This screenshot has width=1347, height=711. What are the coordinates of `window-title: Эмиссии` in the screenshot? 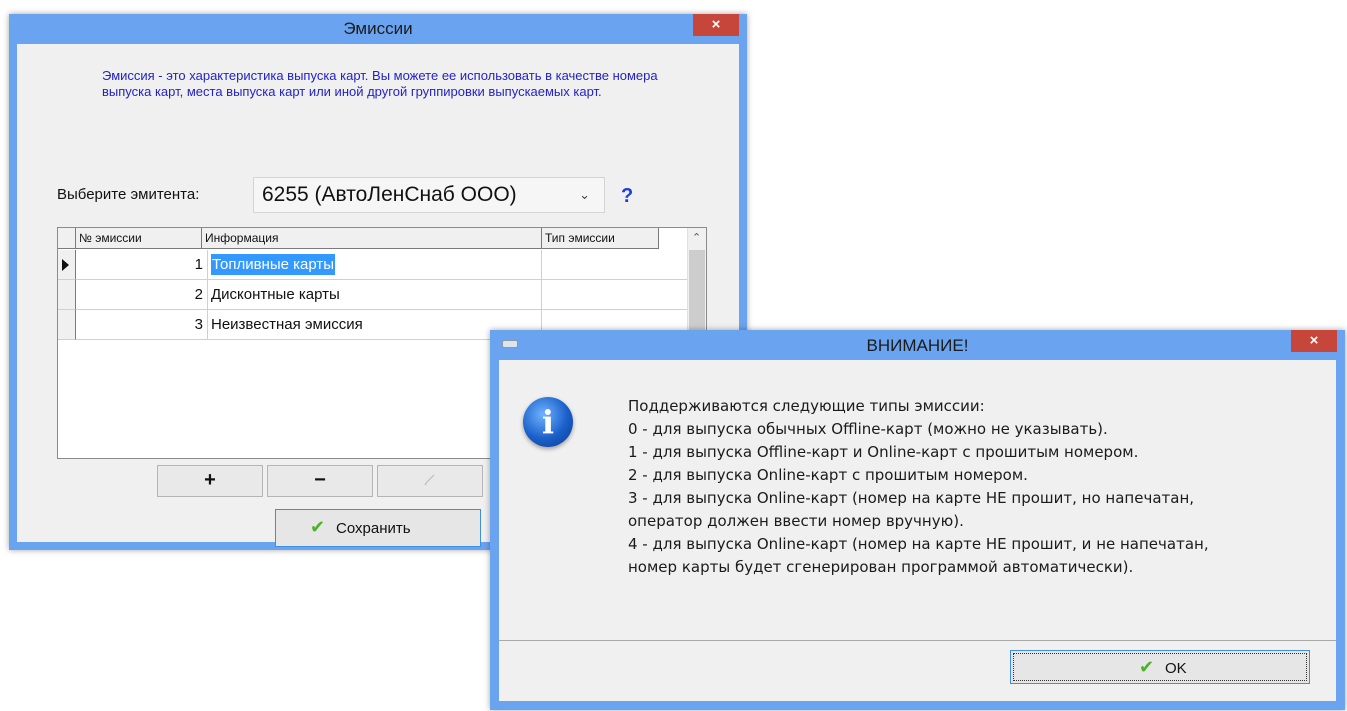 It's located at (378, 28).